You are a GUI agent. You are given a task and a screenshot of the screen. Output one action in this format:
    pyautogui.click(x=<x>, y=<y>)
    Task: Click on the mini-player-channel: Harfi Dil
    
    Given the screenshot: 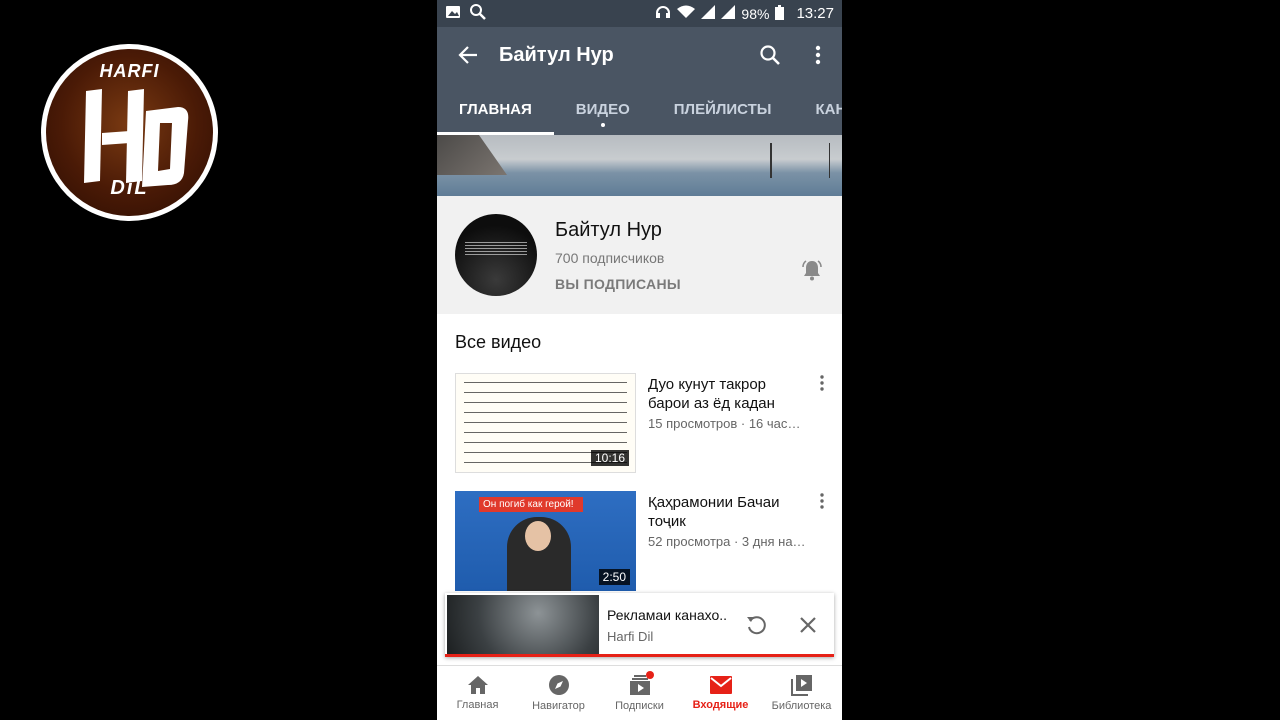 What is the action you would take?
    pyautogui.click(x=630, y=636)
    